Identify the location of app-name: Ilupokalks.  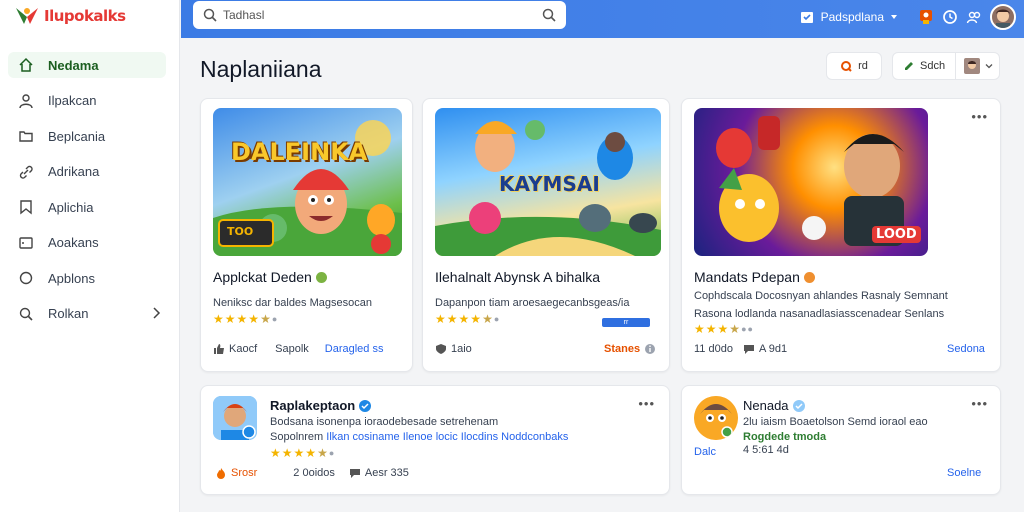
(85, 16).